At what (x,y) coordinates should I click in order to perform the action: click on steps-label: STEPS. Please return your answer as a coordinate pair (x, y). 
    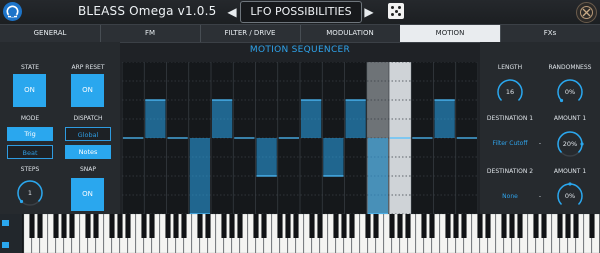
    Looking at the image, I should click on (30, 169).